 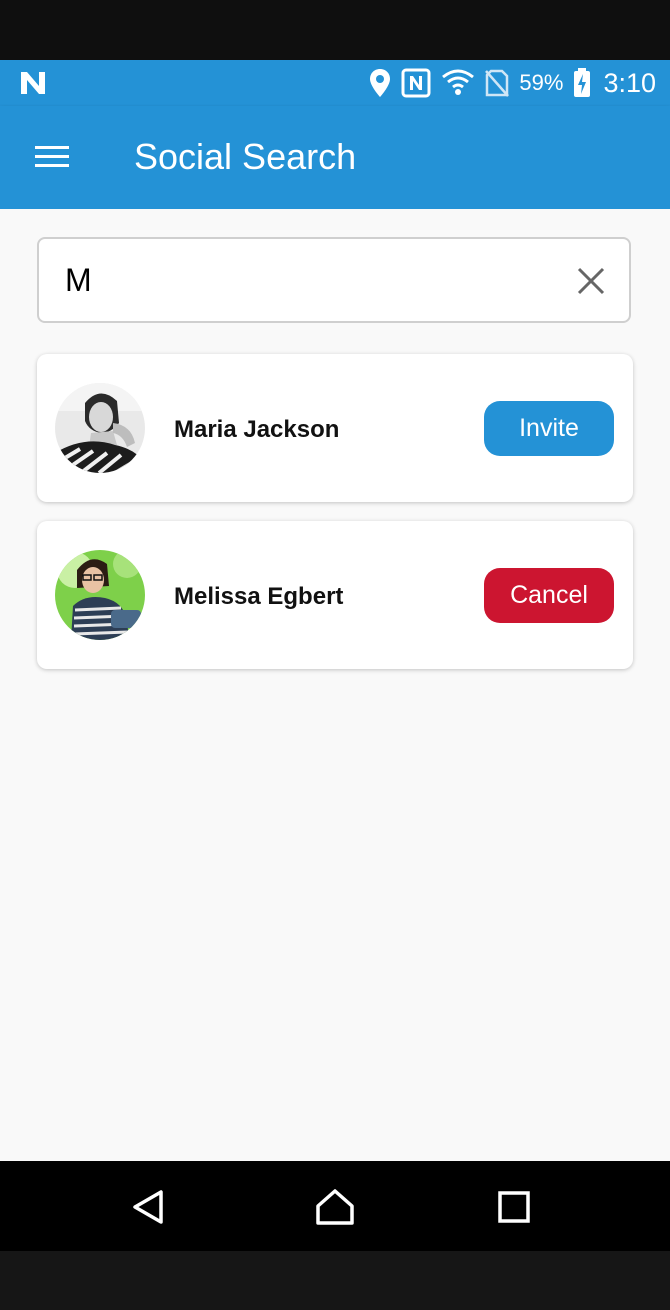 I want to click on status-bar: 59% 3:10, so click(x=335, y=83).